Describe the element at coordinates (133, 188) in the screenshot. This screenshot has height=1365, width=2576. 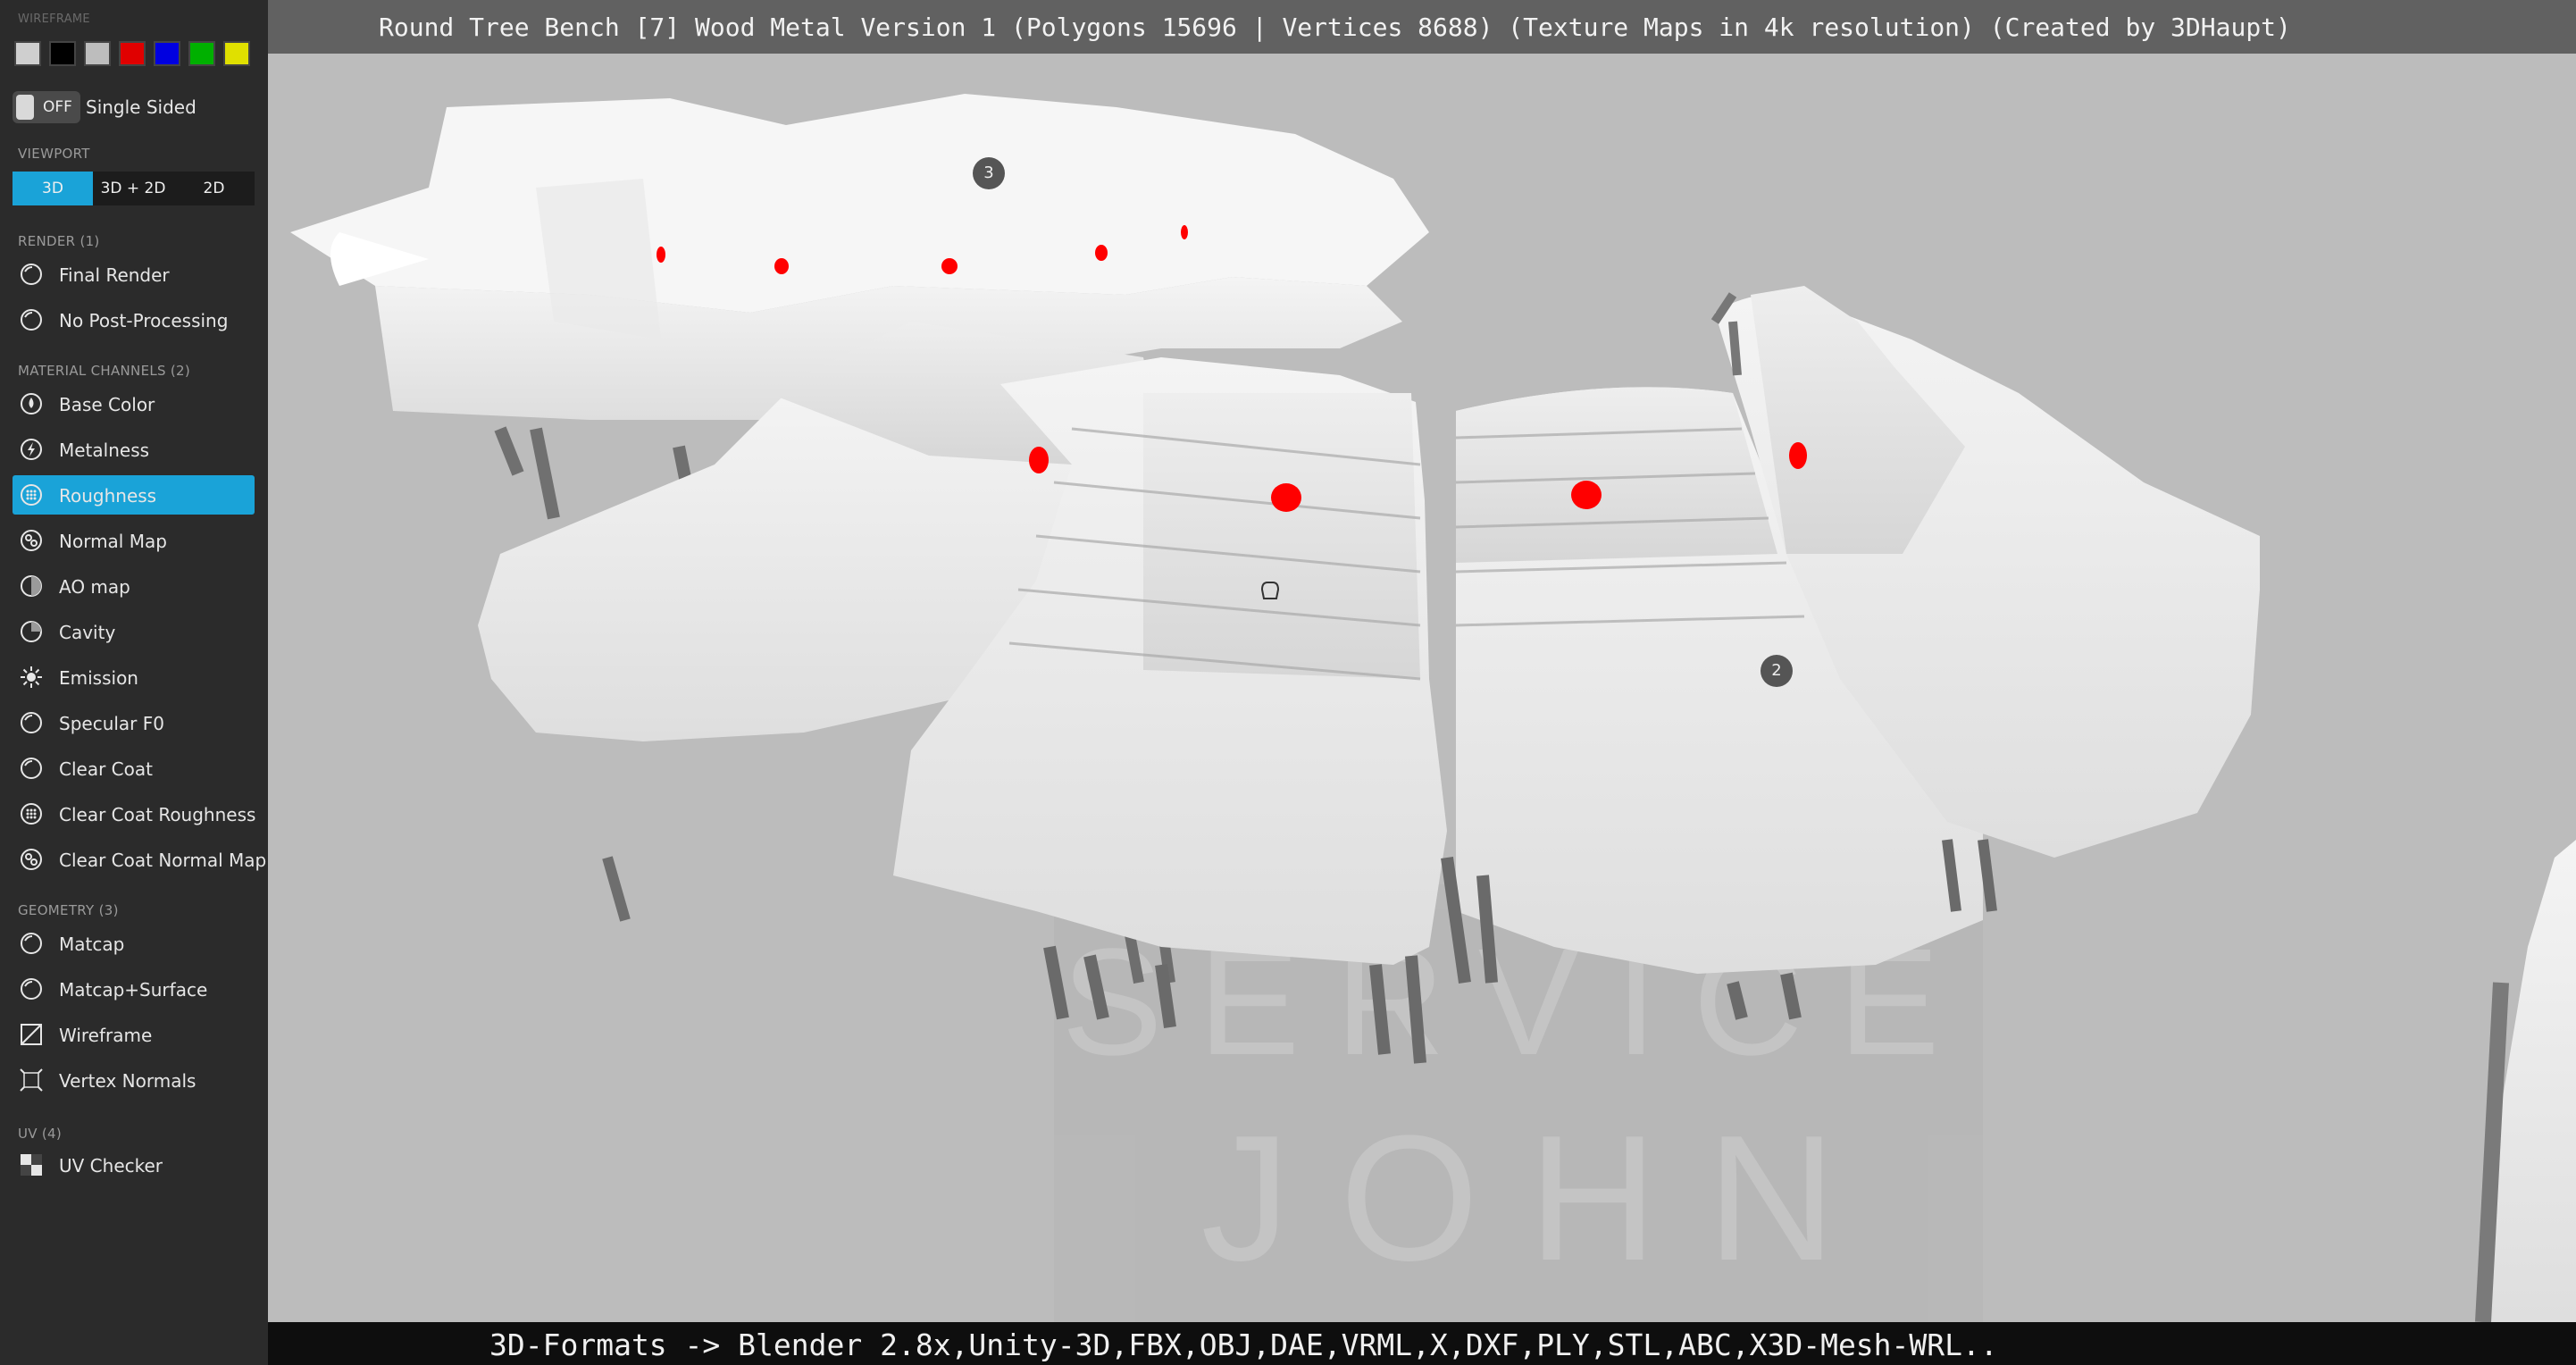
I see `viewport-3d-2d-button: 3D + 2D` at that location.